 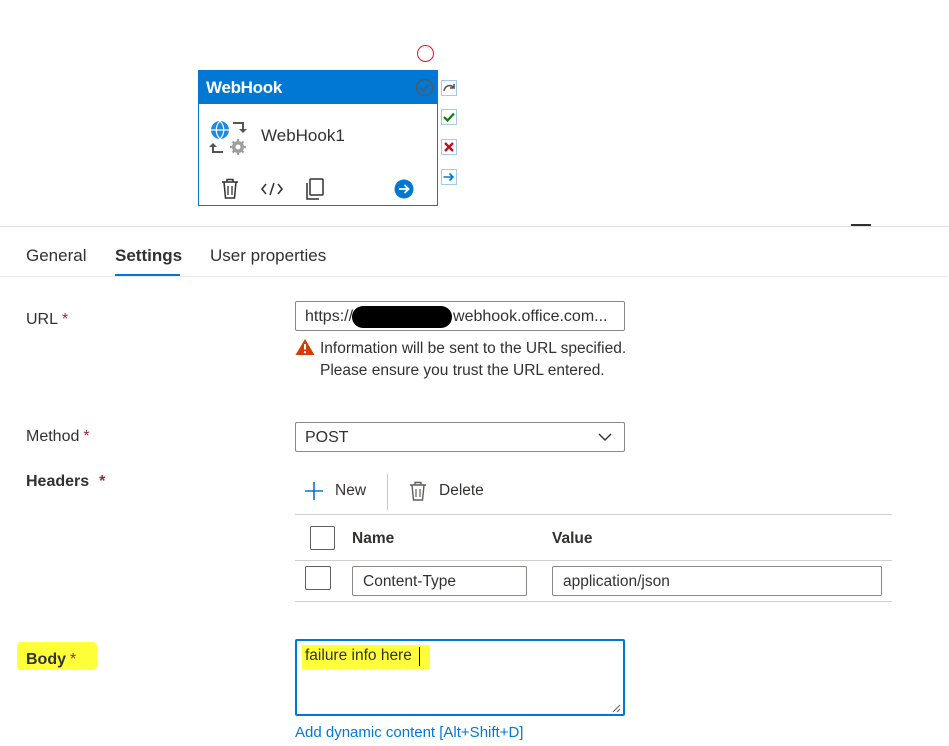 What do you see at coordinates (244, 87) in the screenshot?
I see `activity-type-label: WebHook` at bounding box center [244, 87].